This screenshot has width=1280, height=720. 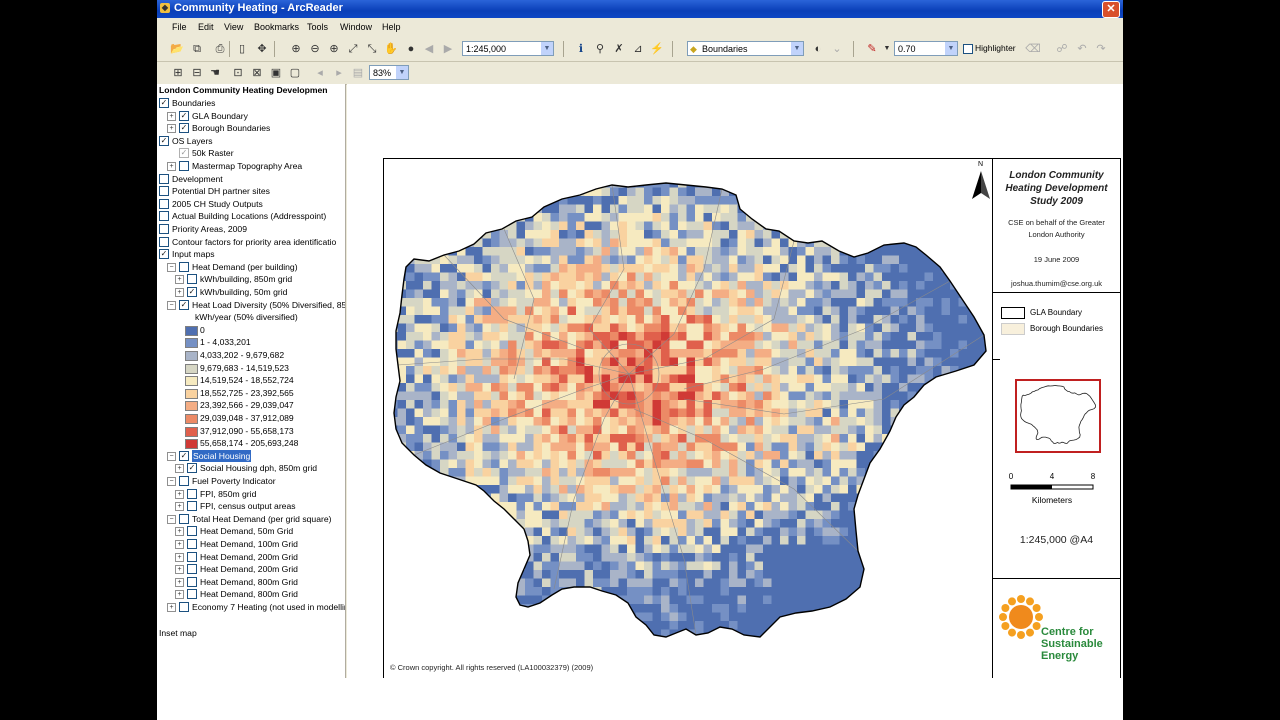 I want to click on toc-item: − Heat Demand (per building), so click(x=251, y=267).